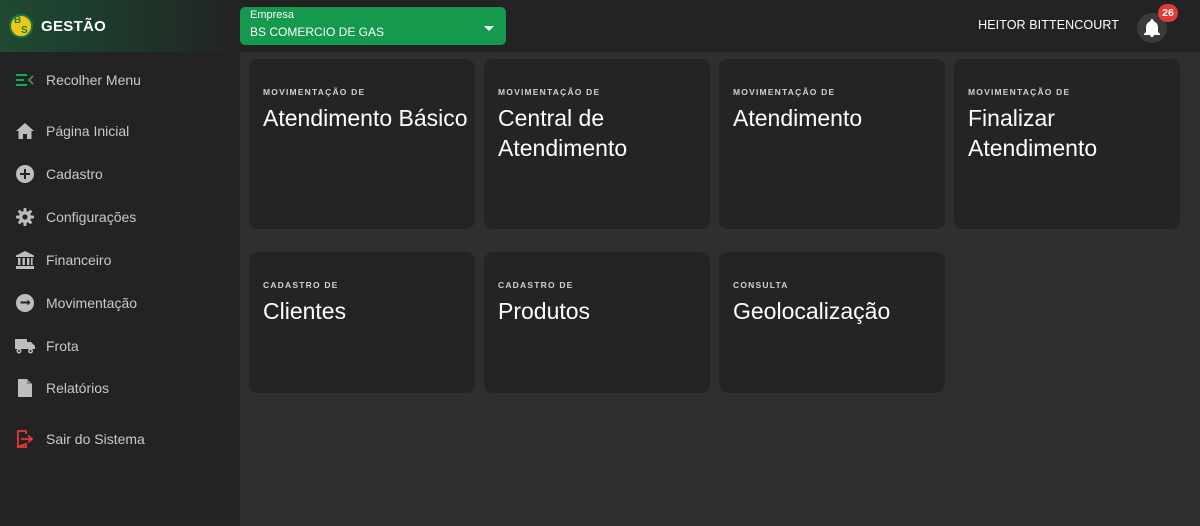  What do you see at coordinates (120, 26) in the screenshot?
I see `brand: B S GESTÃO` at bounding box center [120, 26].